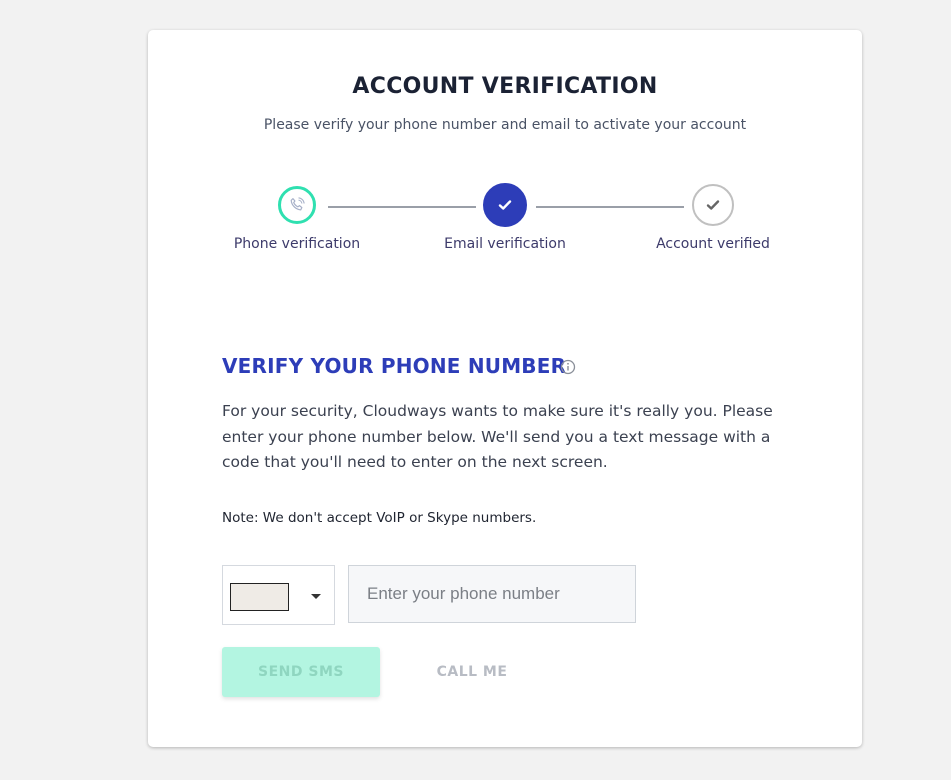 This screenshot has height=780, width=951. I want to click on step-label: Phone verification, so click(297, 244).